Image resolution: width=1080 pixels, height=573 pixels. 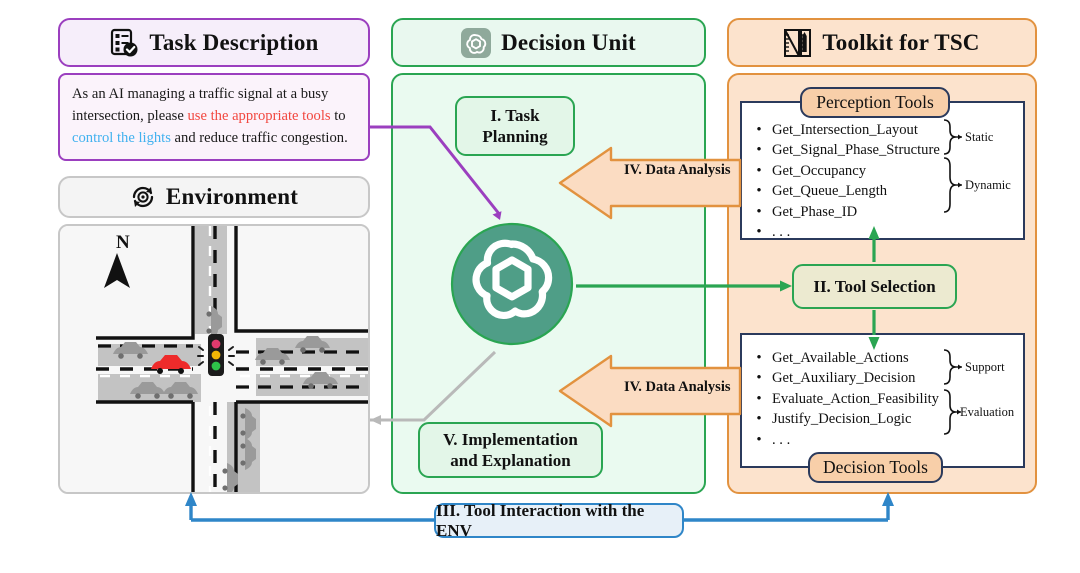 I want to click on tool-selection-label: II. Tool Selection, so click(x=874, y=286).